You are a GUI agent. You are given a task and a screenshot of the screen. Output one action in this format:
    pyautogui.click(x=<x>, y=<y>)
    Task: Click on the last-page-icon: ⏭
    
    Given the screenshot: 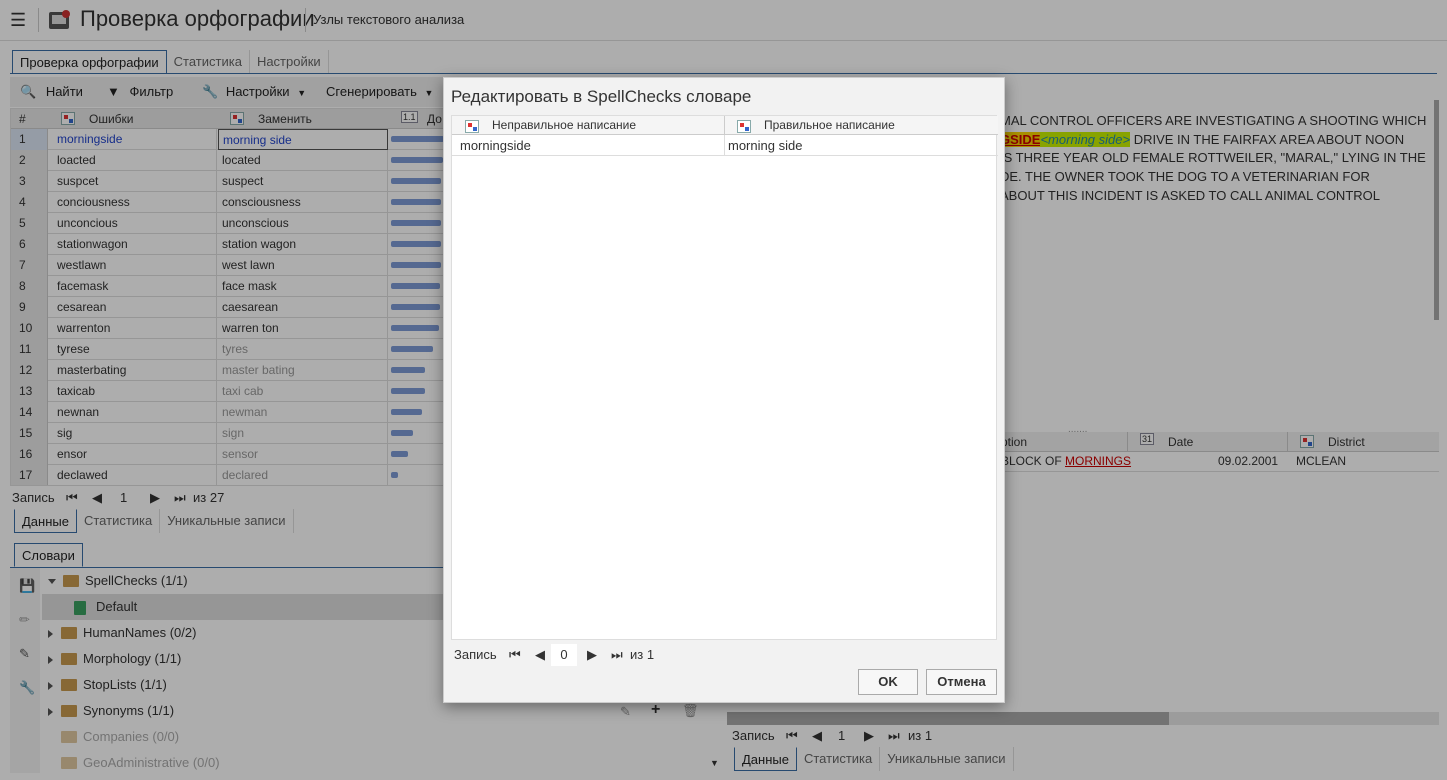 What is the action you would take?
    pyautogui.click(x=617, y=655)
    